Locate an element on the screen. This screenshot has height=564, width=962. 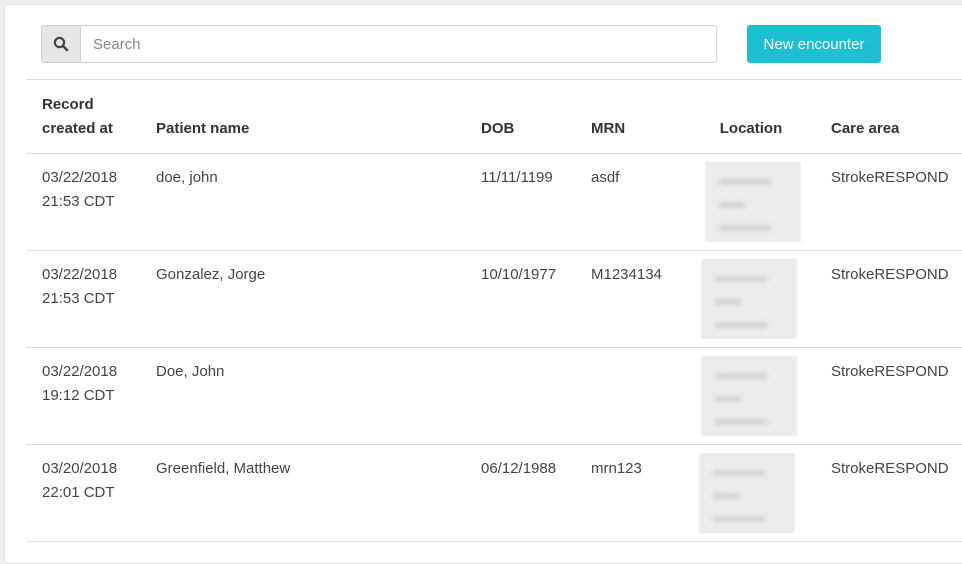
new-encounter-button: New encounter is located at coordinates (814, 44).